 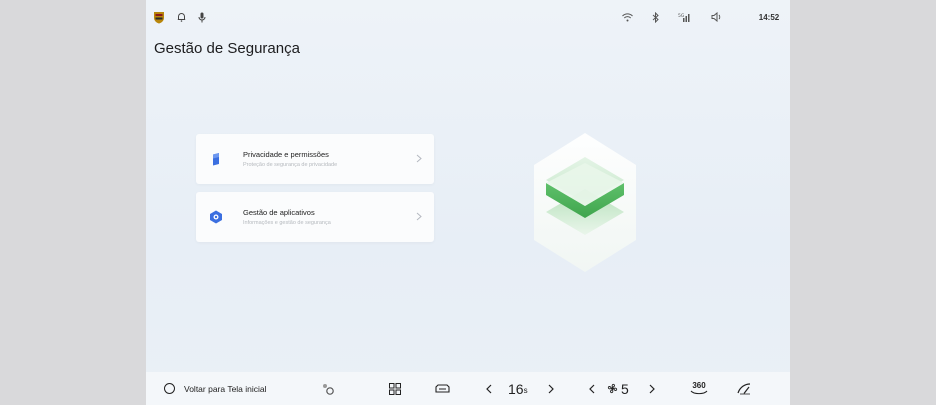 What do you see at coordinates (744, 388) in the screenshot?
I see `wiper-icon` at bounding box center [744, 388].